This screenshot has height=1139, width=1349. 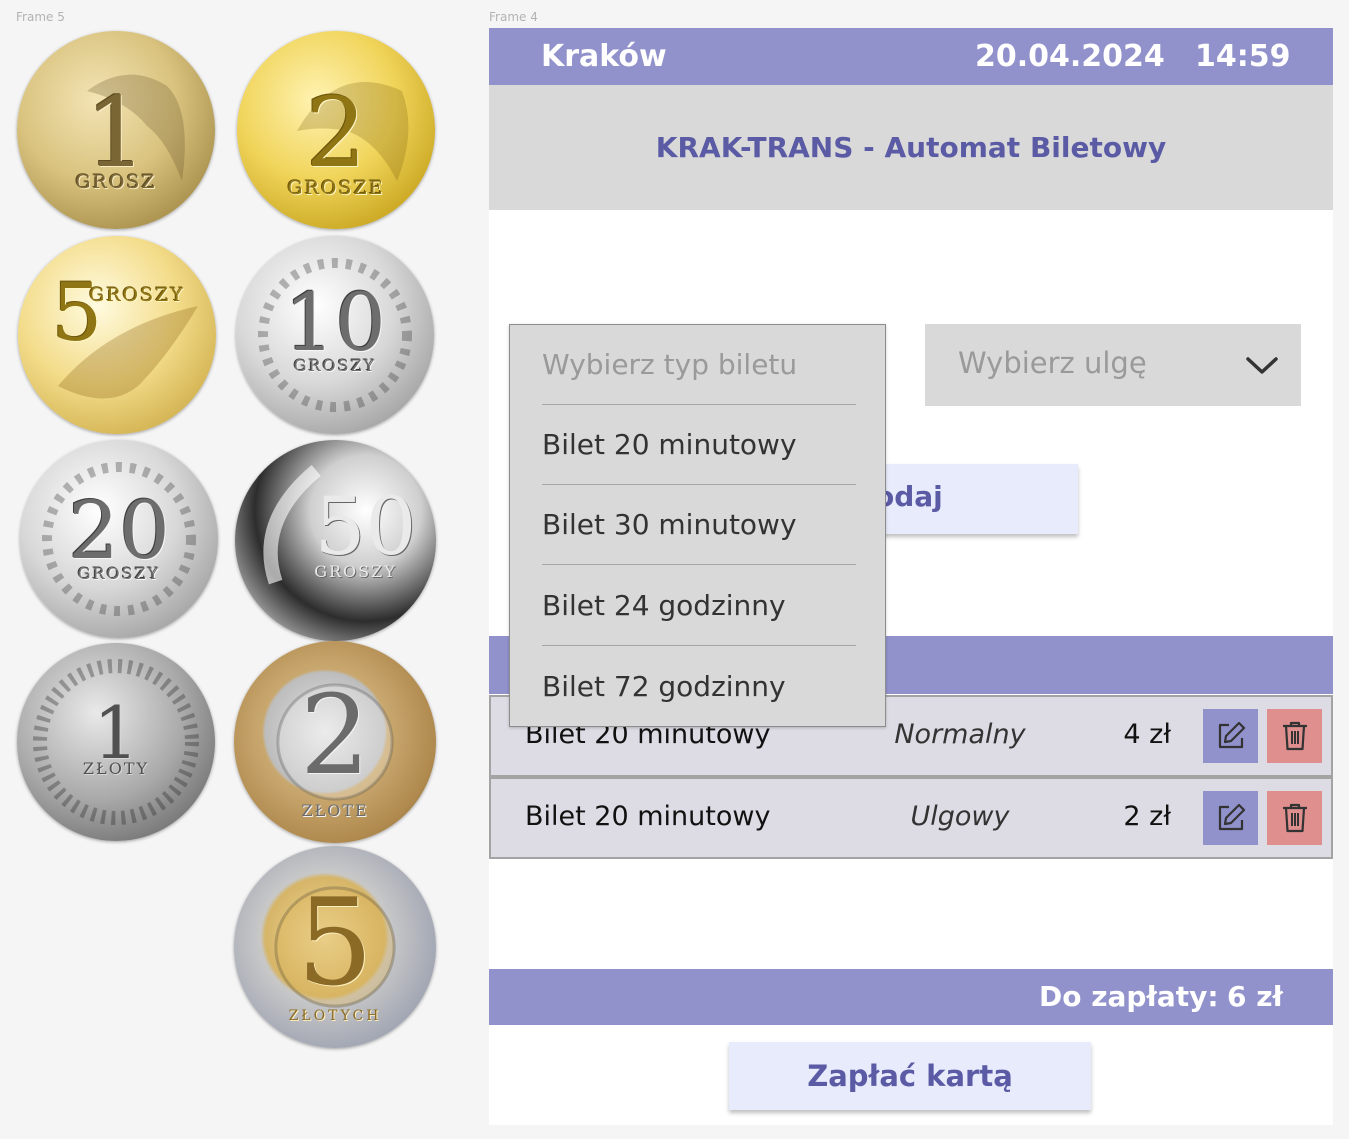 I want to click on ticket-option: Bilet 30 minutowy, so click(x=699, y=525).